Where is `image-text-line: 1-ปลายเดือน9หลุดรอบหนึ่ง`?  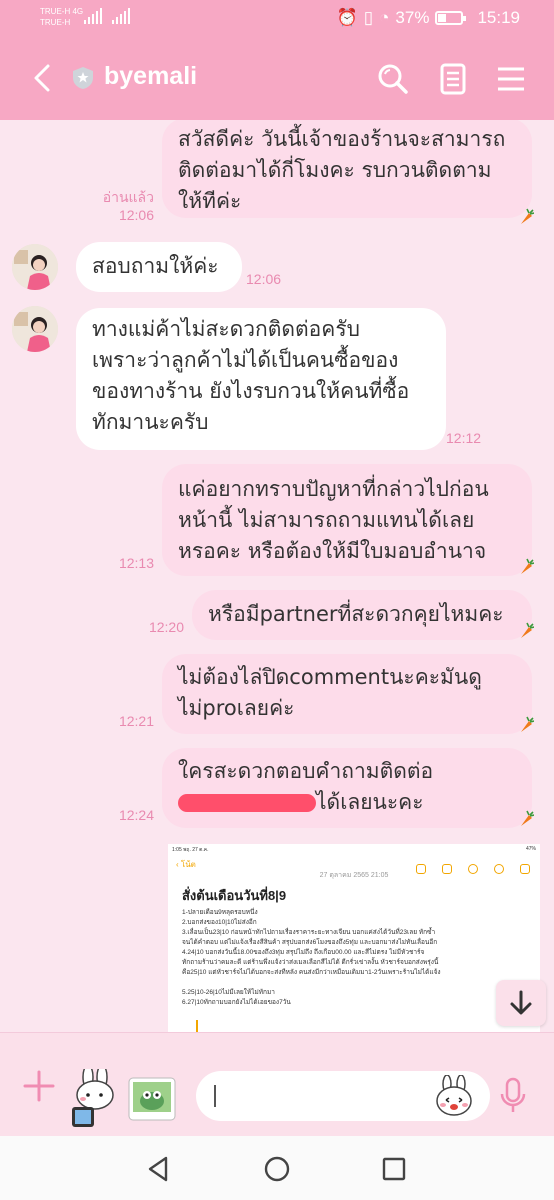
image-text-line: 1-ปลายเดือน9หลุดรอบหนึ่ง is located at coordinates (220, 912).